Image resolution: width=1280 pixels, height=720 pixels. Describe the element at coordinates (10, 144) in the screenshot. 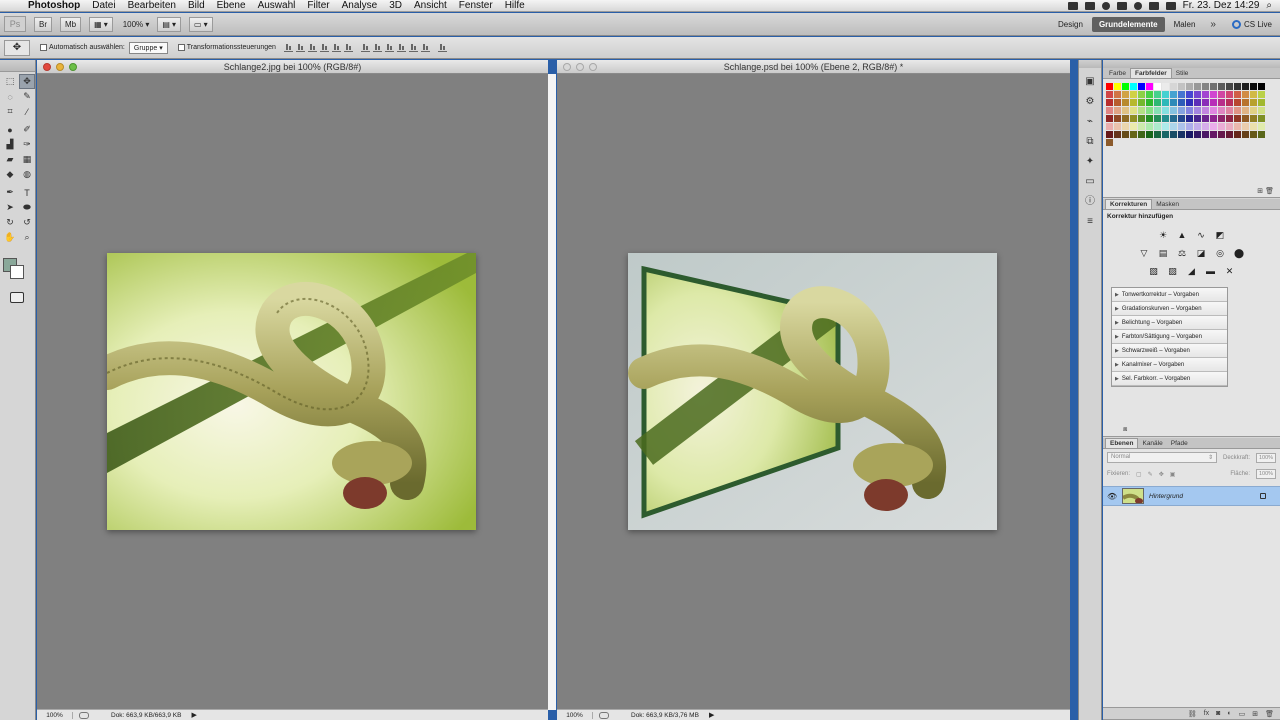

I see `clone-stamp-tool-icon: ▟` at that location.